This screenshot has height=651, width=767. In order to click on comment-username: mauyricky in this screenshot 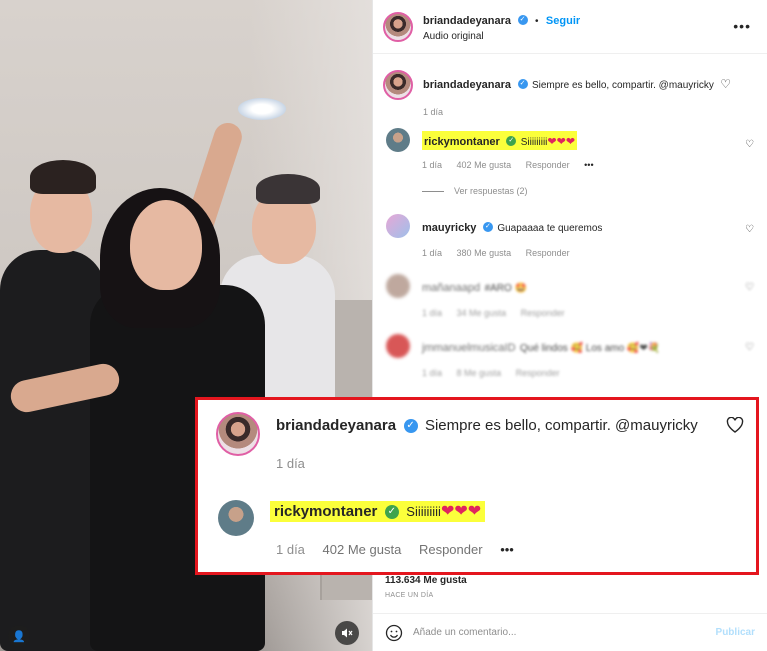, I will do `click(449, 228)`.